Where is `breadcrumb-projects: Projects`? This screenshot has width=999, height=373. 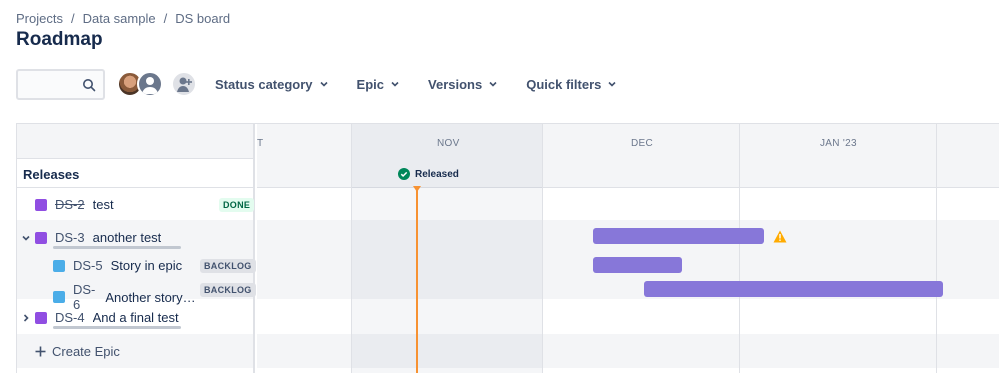 breadcrumb-projects: Projects is located at coordinates (39, 18).